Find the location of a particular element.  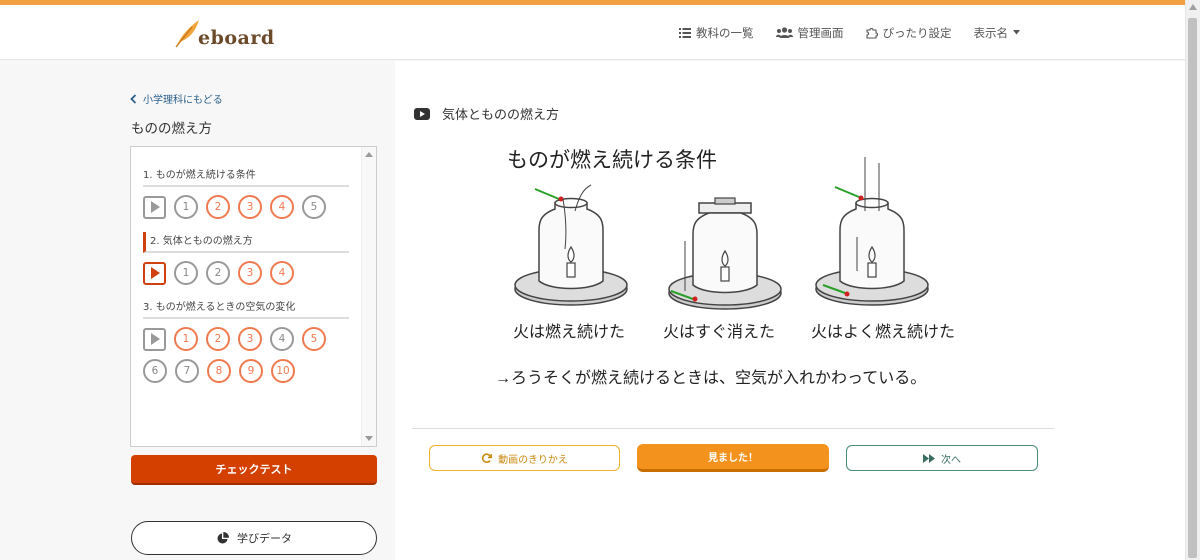

page-scrollbar is located at coordinates (1192, 280).